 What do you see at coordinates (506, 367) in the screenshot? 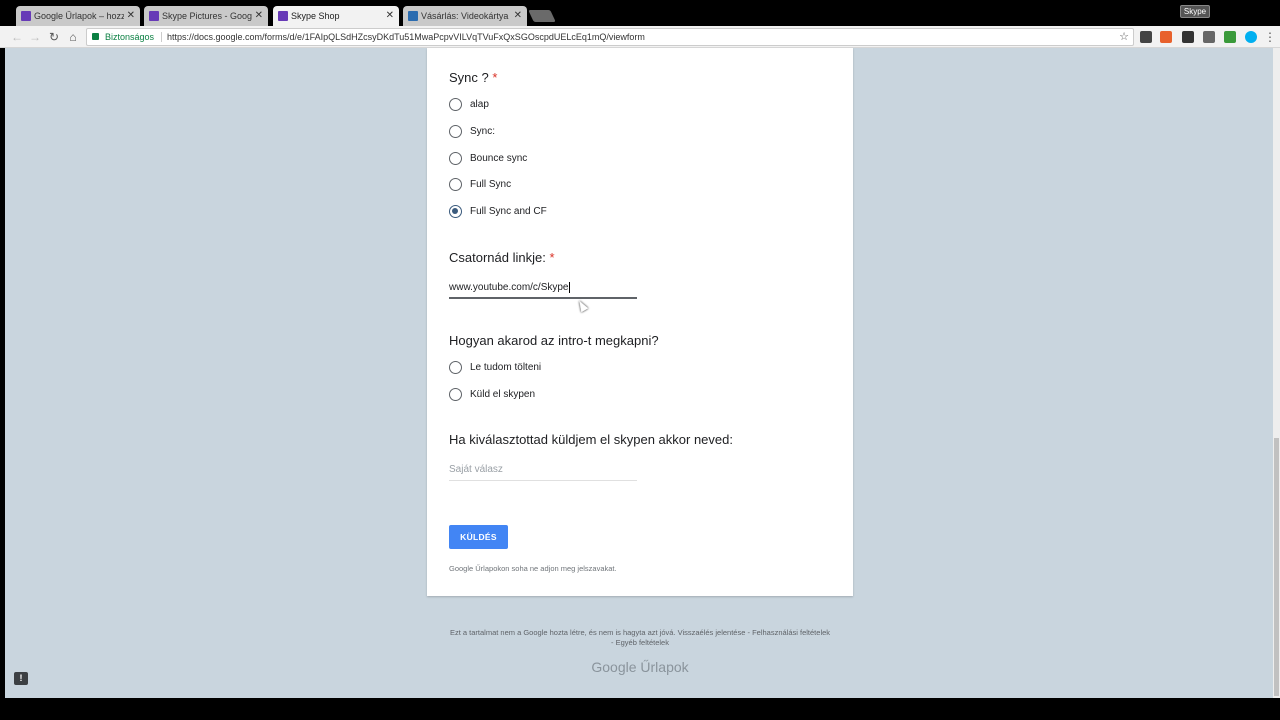
I see `option-label: Le tudom tölteni` at bounding box center [506, 367].